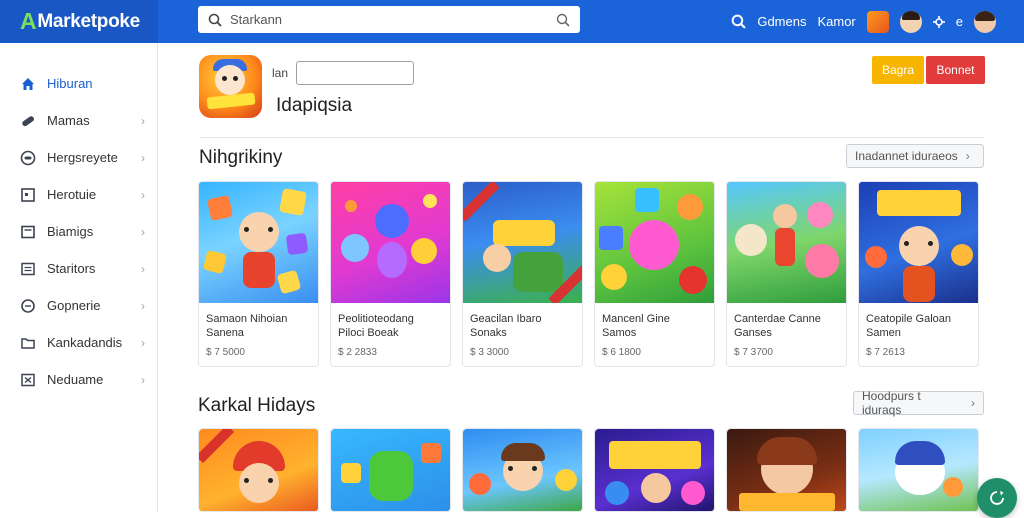 This screenshot has width=1024, height=518. Describe the element at coordinates (777, 326) in the screenshot. I see `game-name: Canterdae Canne Ganses` at that location.